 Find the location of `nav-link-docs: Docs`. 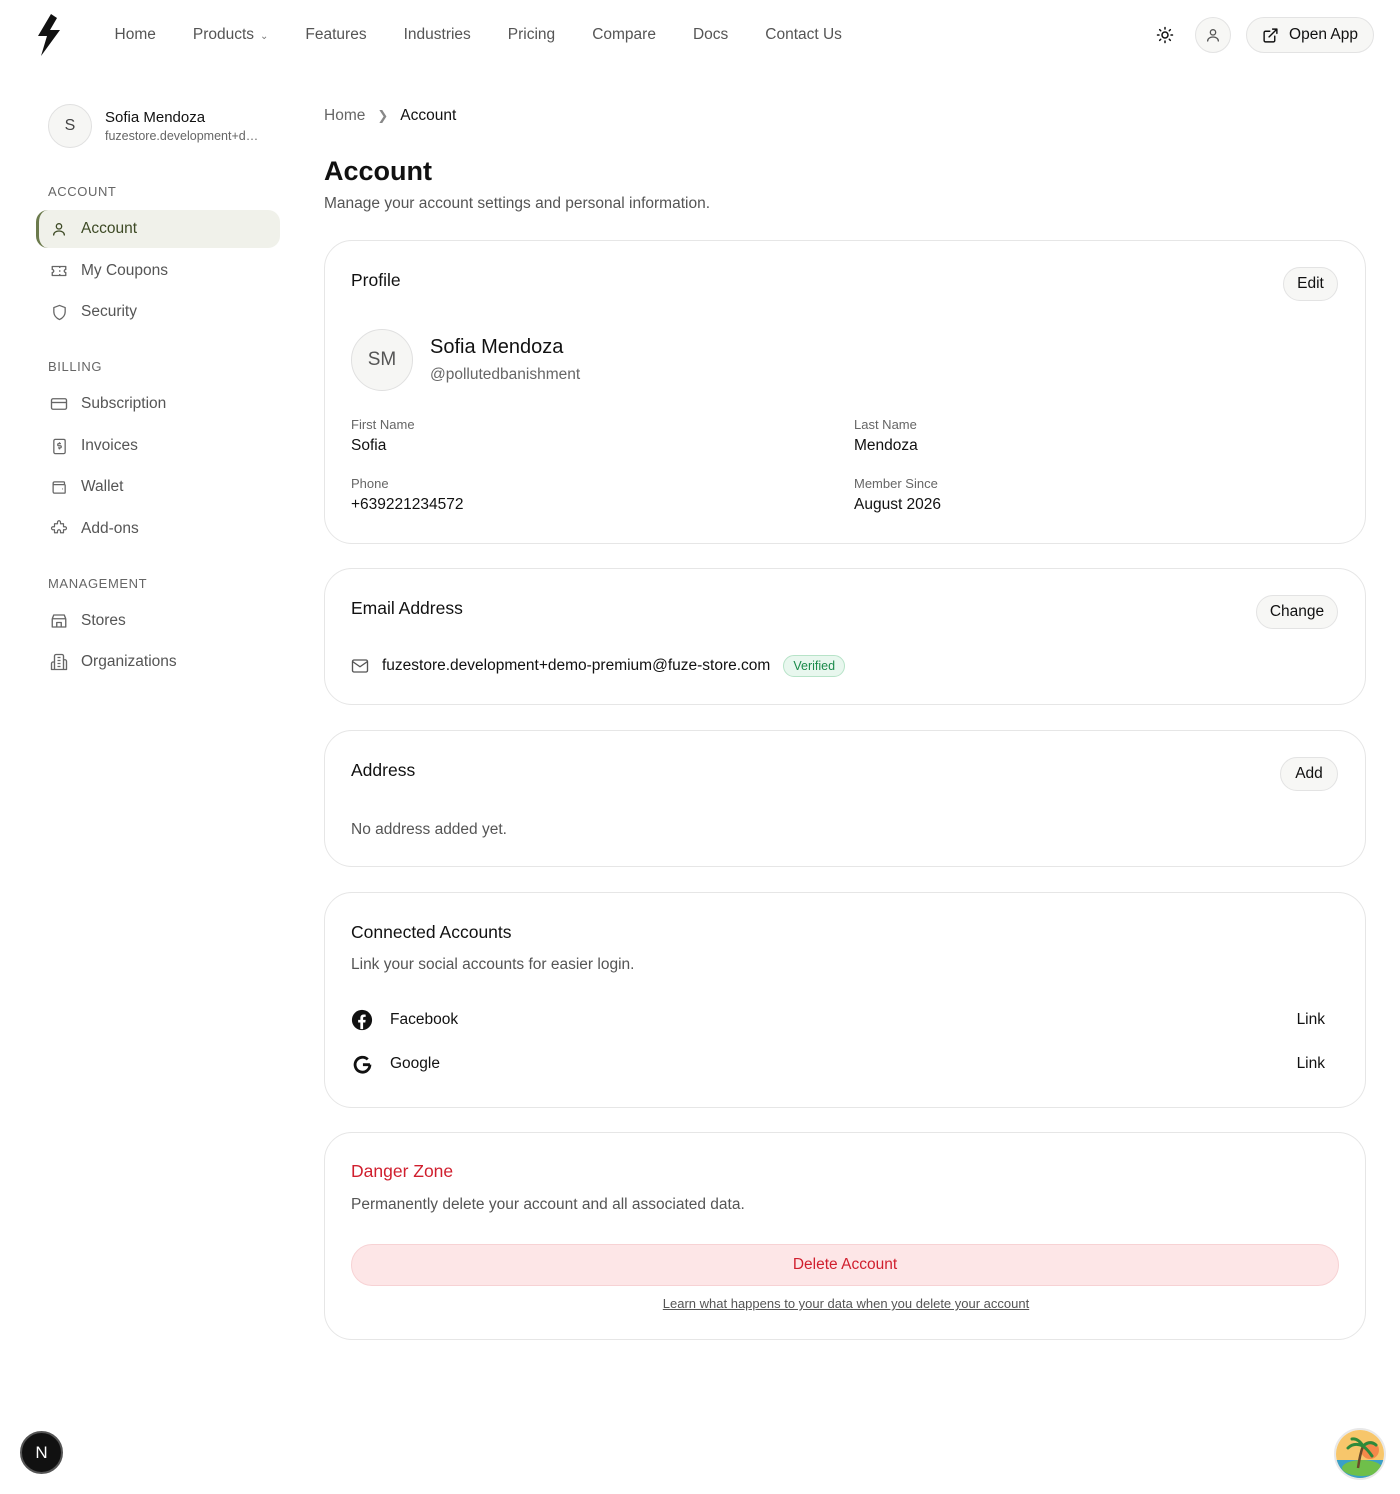

nav-link-docs: Docs is located at coordinates (710, 35).